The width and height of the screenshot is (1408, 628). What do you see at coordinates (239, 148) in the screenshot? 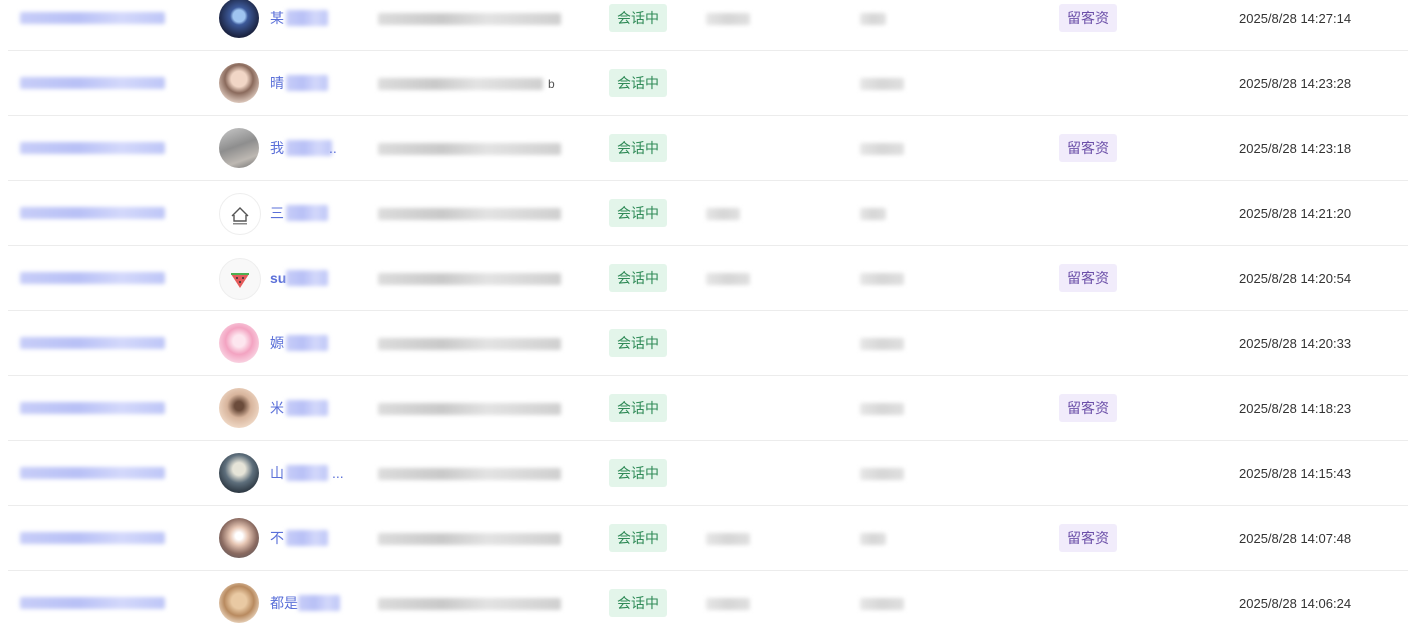
I see `photo-avatar-icon` at bounding box center [239, 148].